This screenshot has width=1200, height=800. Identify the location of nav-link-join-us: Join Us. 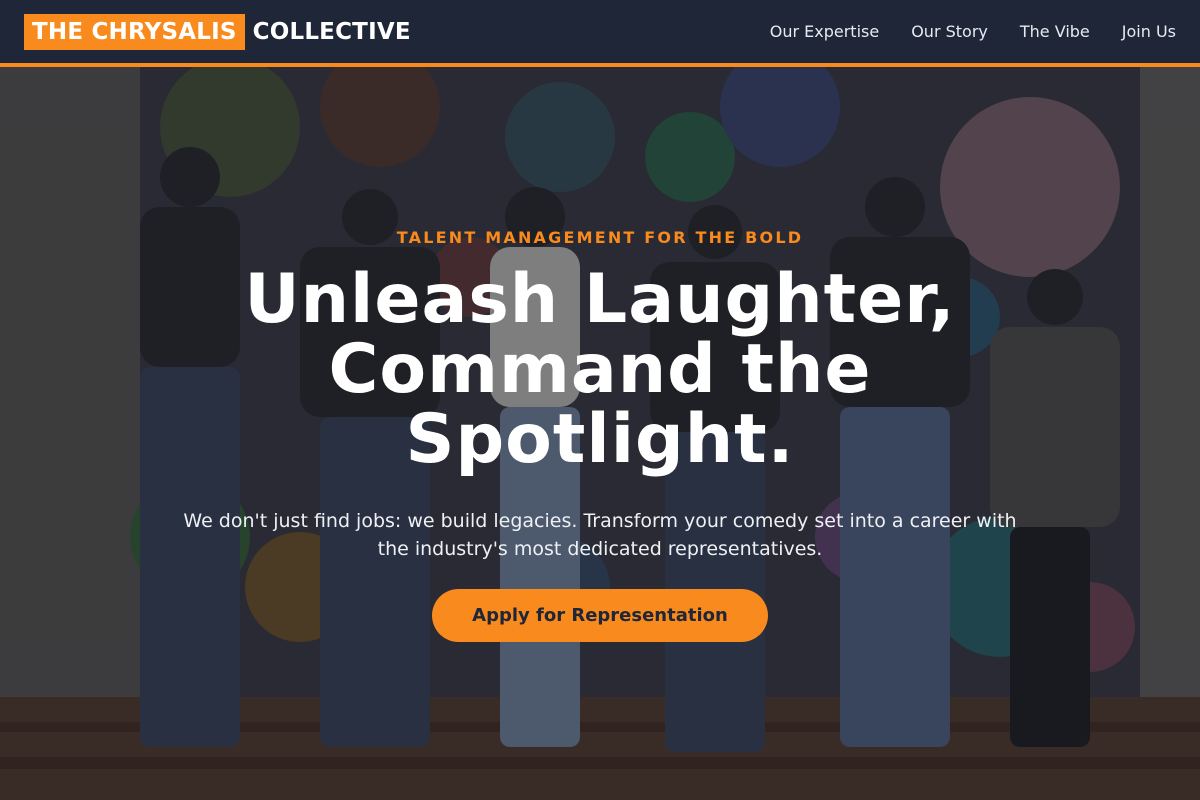
(1149, 31).